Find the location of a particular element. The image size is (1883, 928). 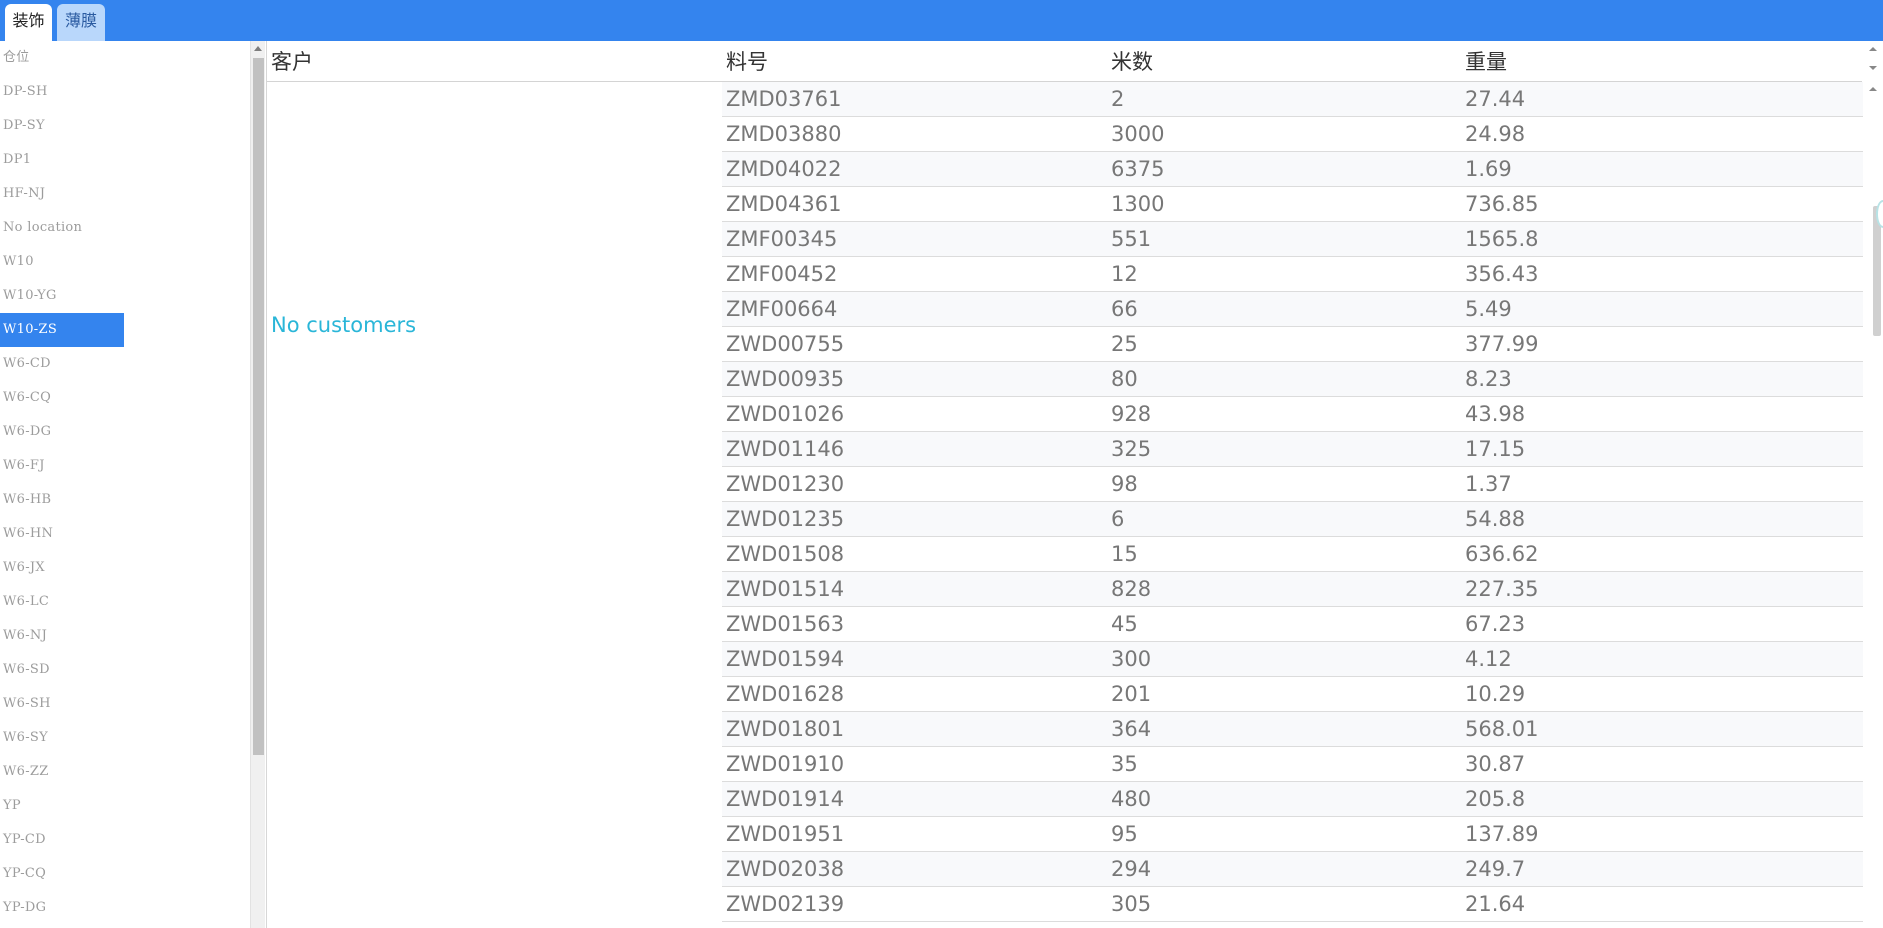

floating-handle is located at coordinates (1879, 214).